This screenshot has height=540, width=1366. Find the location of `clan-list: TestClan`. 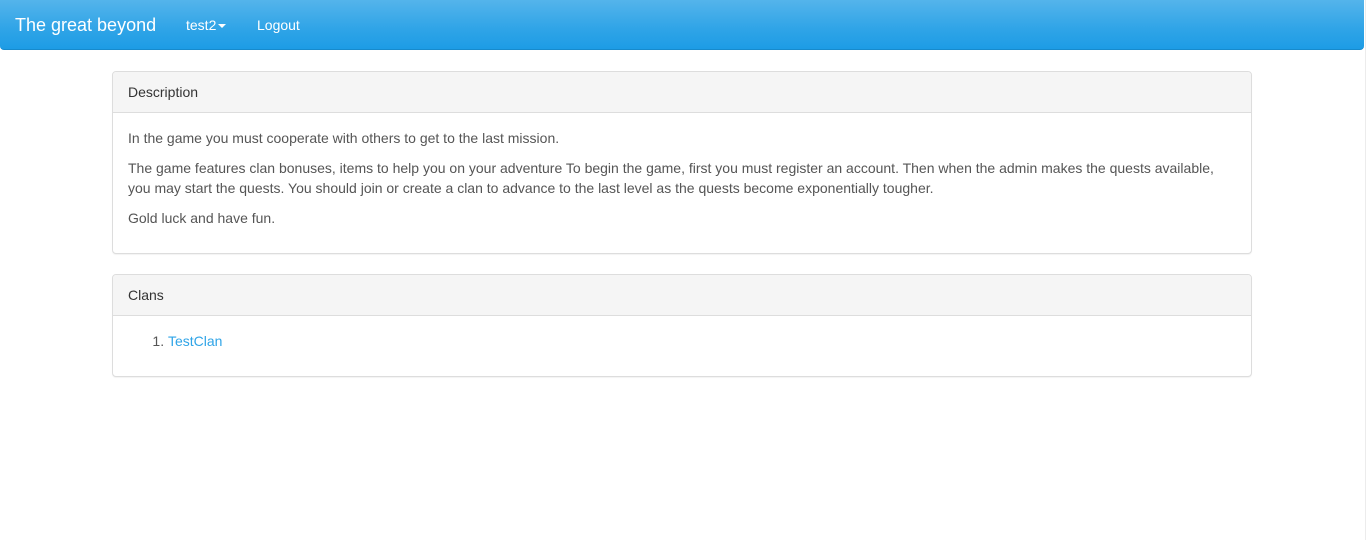

clan-list: TestClan is located at coordinates (682, 341).